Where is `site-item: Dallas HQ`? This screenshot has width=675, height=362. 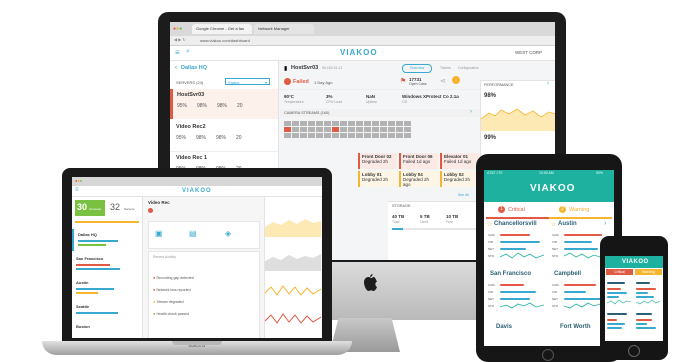 site-item: Dallas HQ is located at coordinates (108, 240).